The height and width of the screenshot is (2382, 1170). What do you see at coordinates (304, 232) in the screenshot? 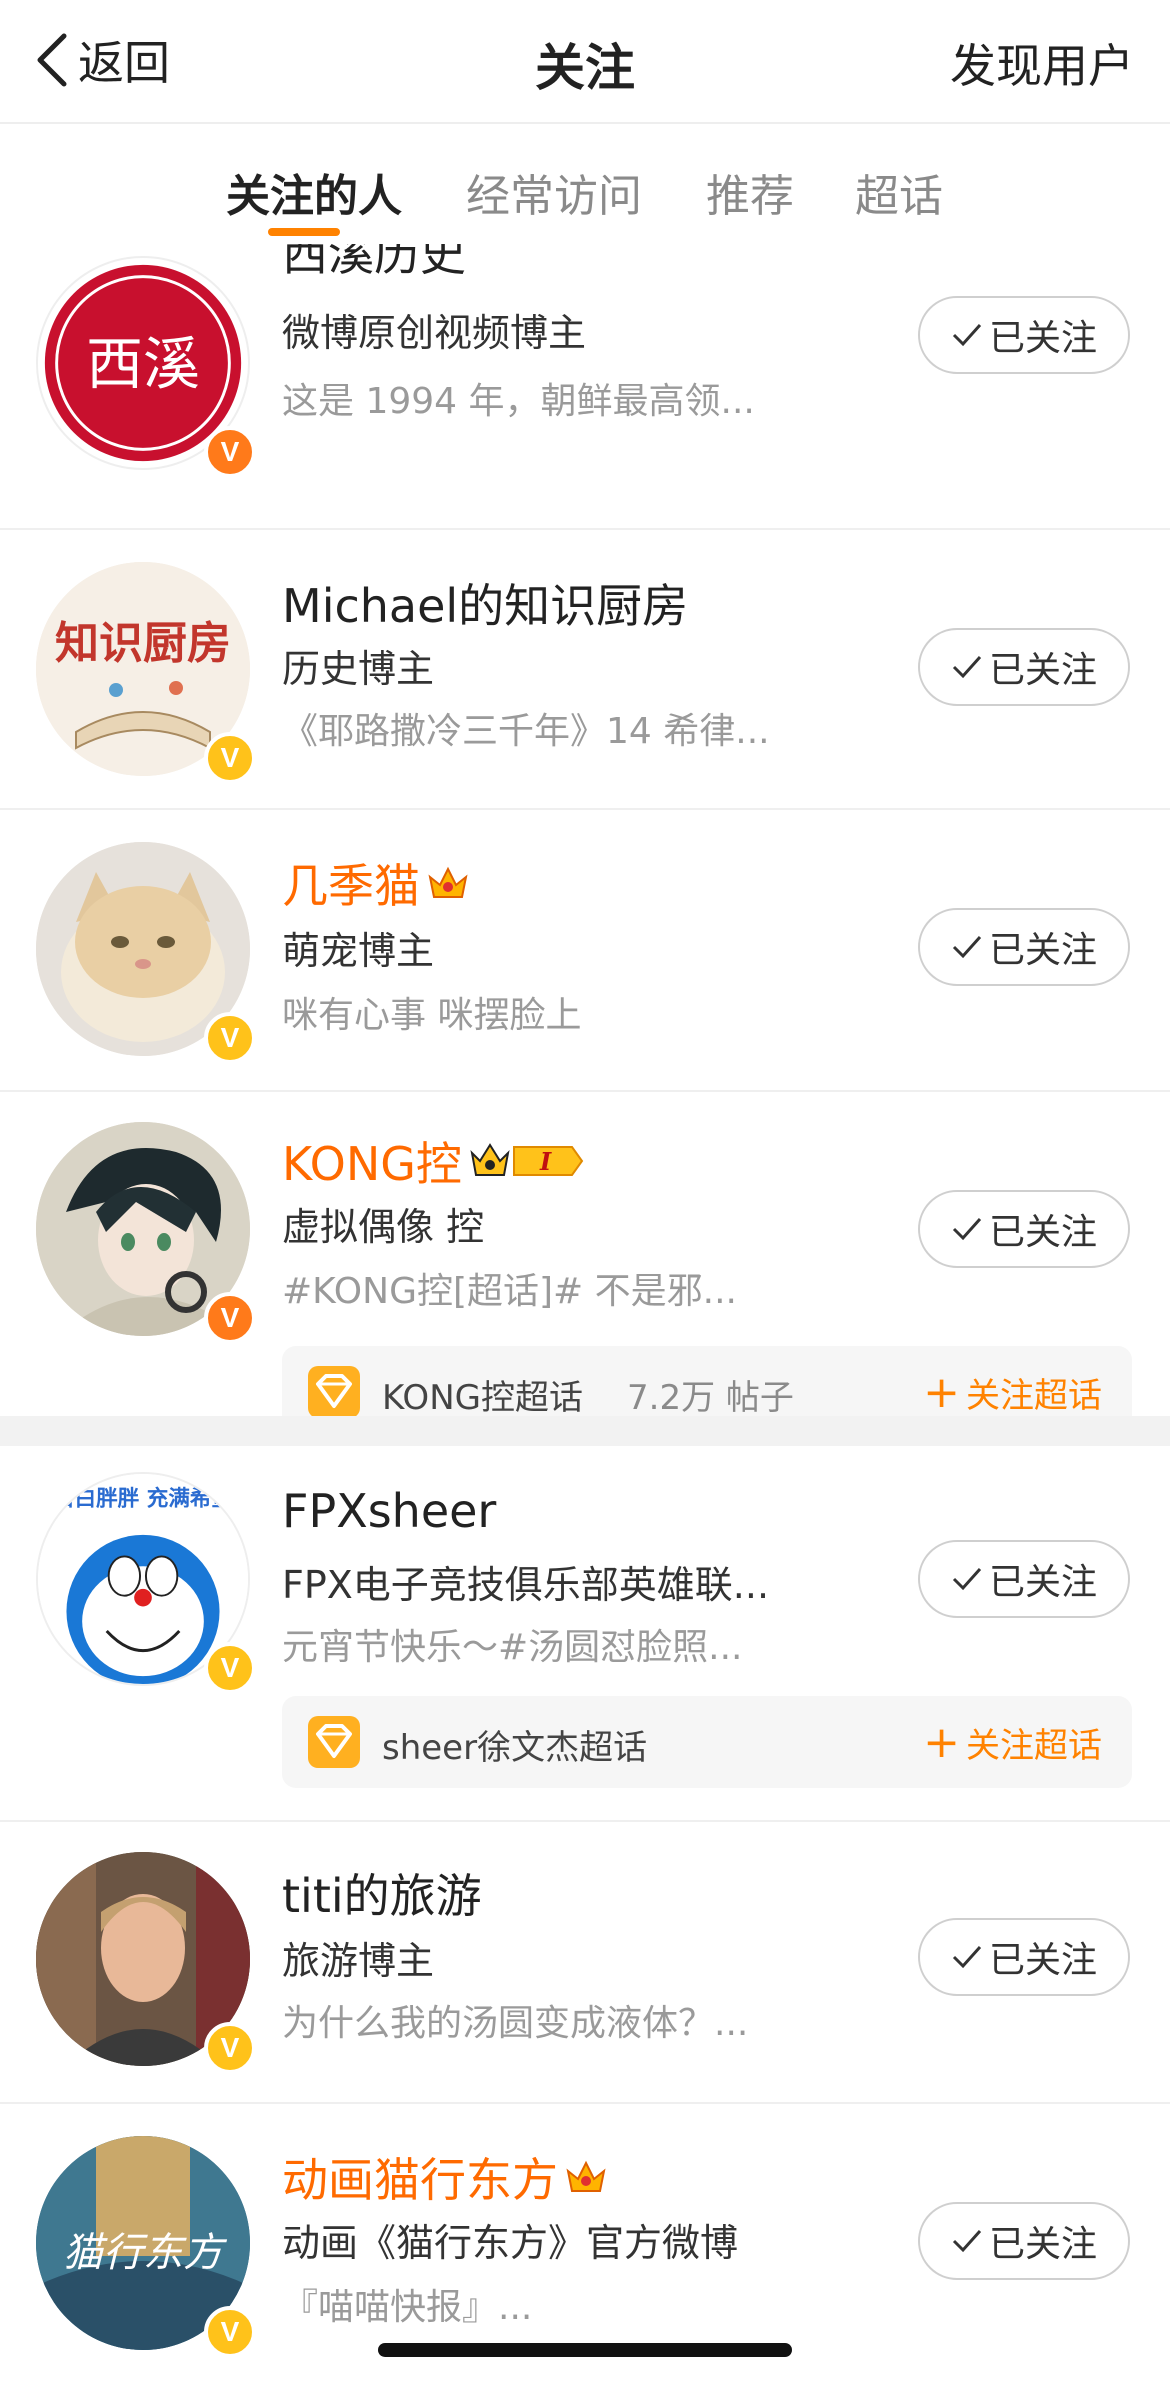
I see `active-tab-indicator` at bounding box center [304, 232].